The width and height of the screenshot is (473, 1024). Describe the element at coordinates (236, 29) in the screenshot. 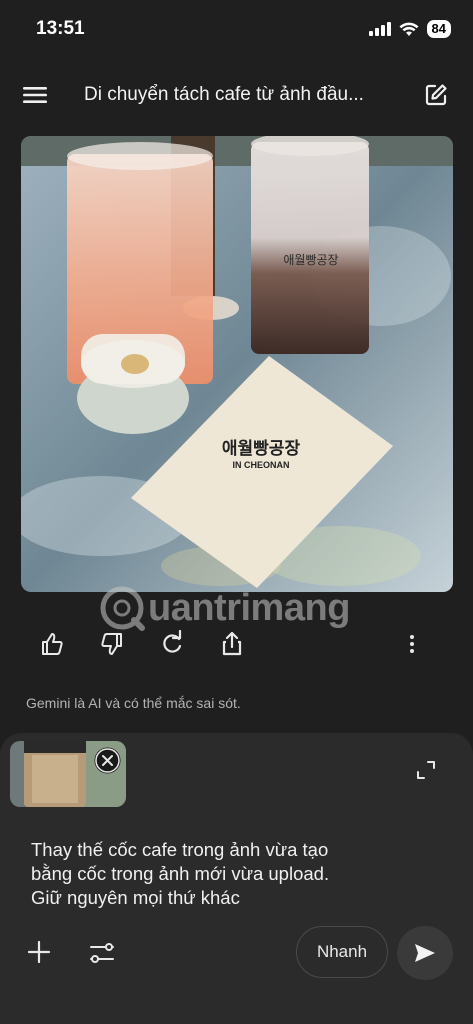

I see `status-bar: 13:51 84` at that location.